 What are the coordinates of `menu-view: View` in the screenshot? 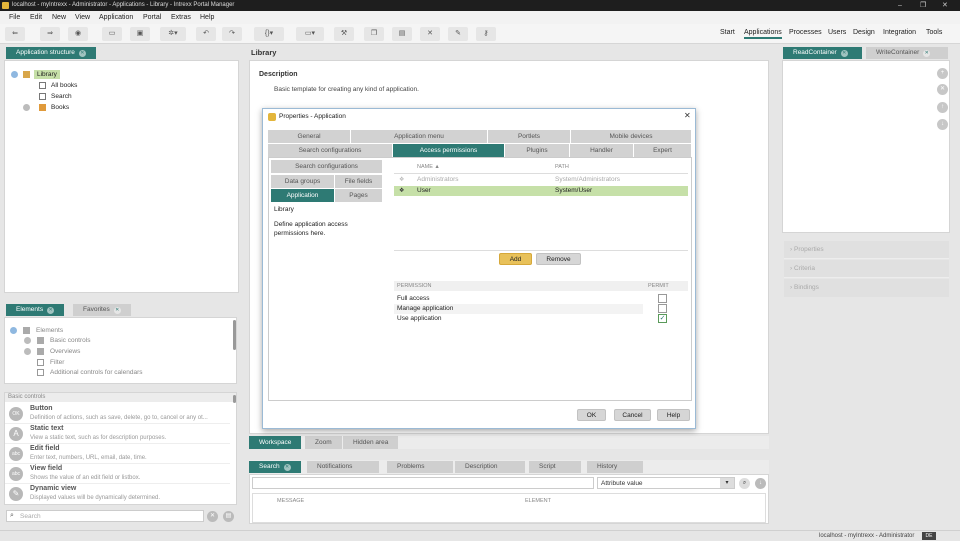 It's located at (82, 17).